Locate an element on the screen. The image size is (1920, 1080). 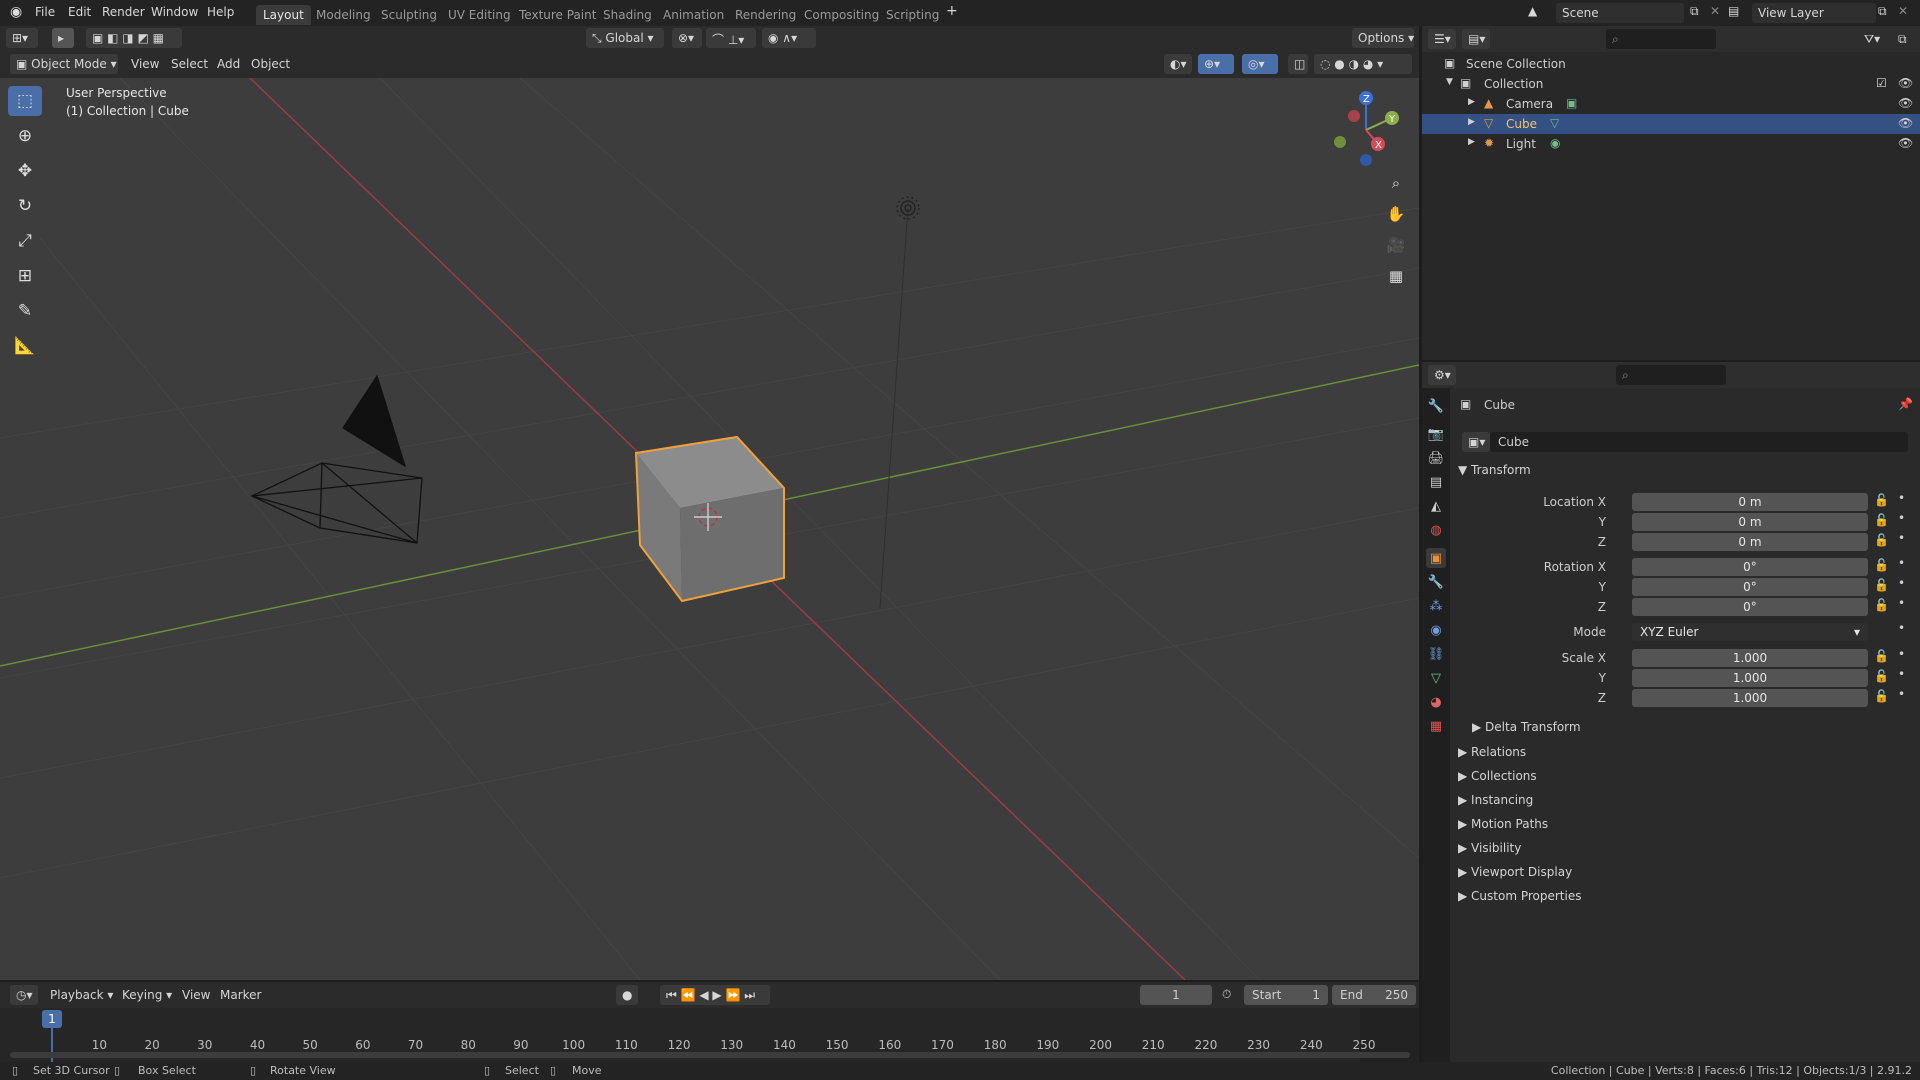
world-tab-icon: ◍ is located at coordinates (1436, 530).